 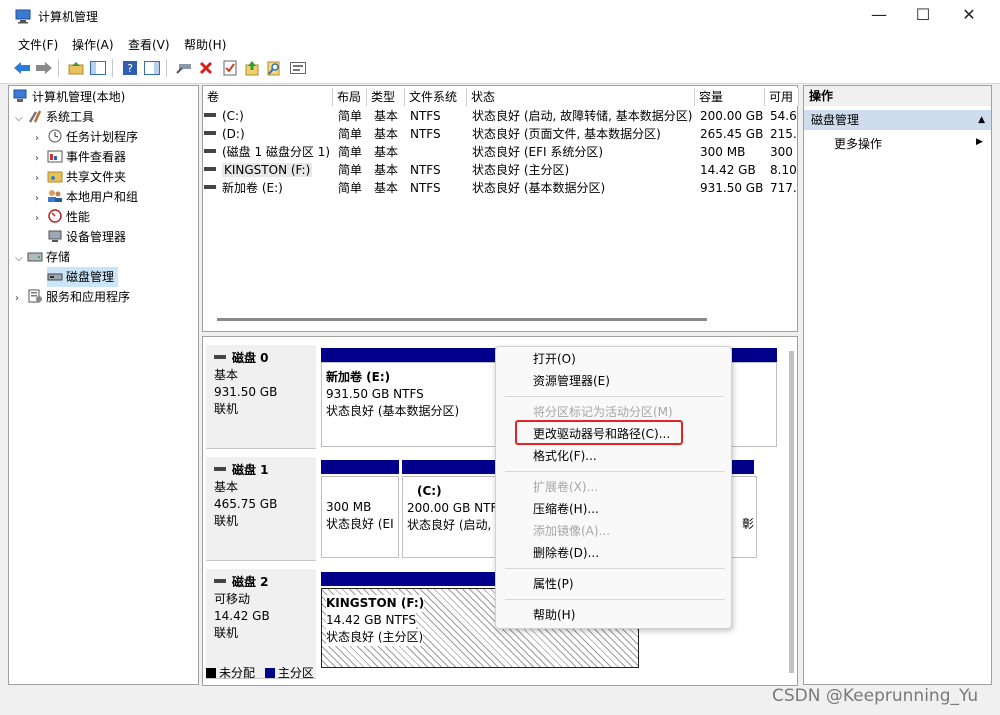 I want to click on maximize-button: ☐, so click(x=923, y=16).